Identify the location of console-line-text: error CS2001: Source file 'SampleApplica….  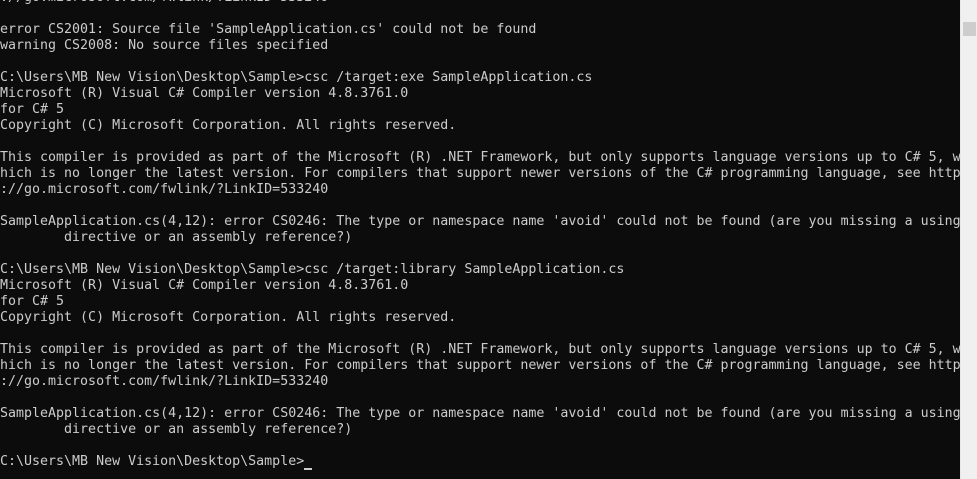
(268, 29).